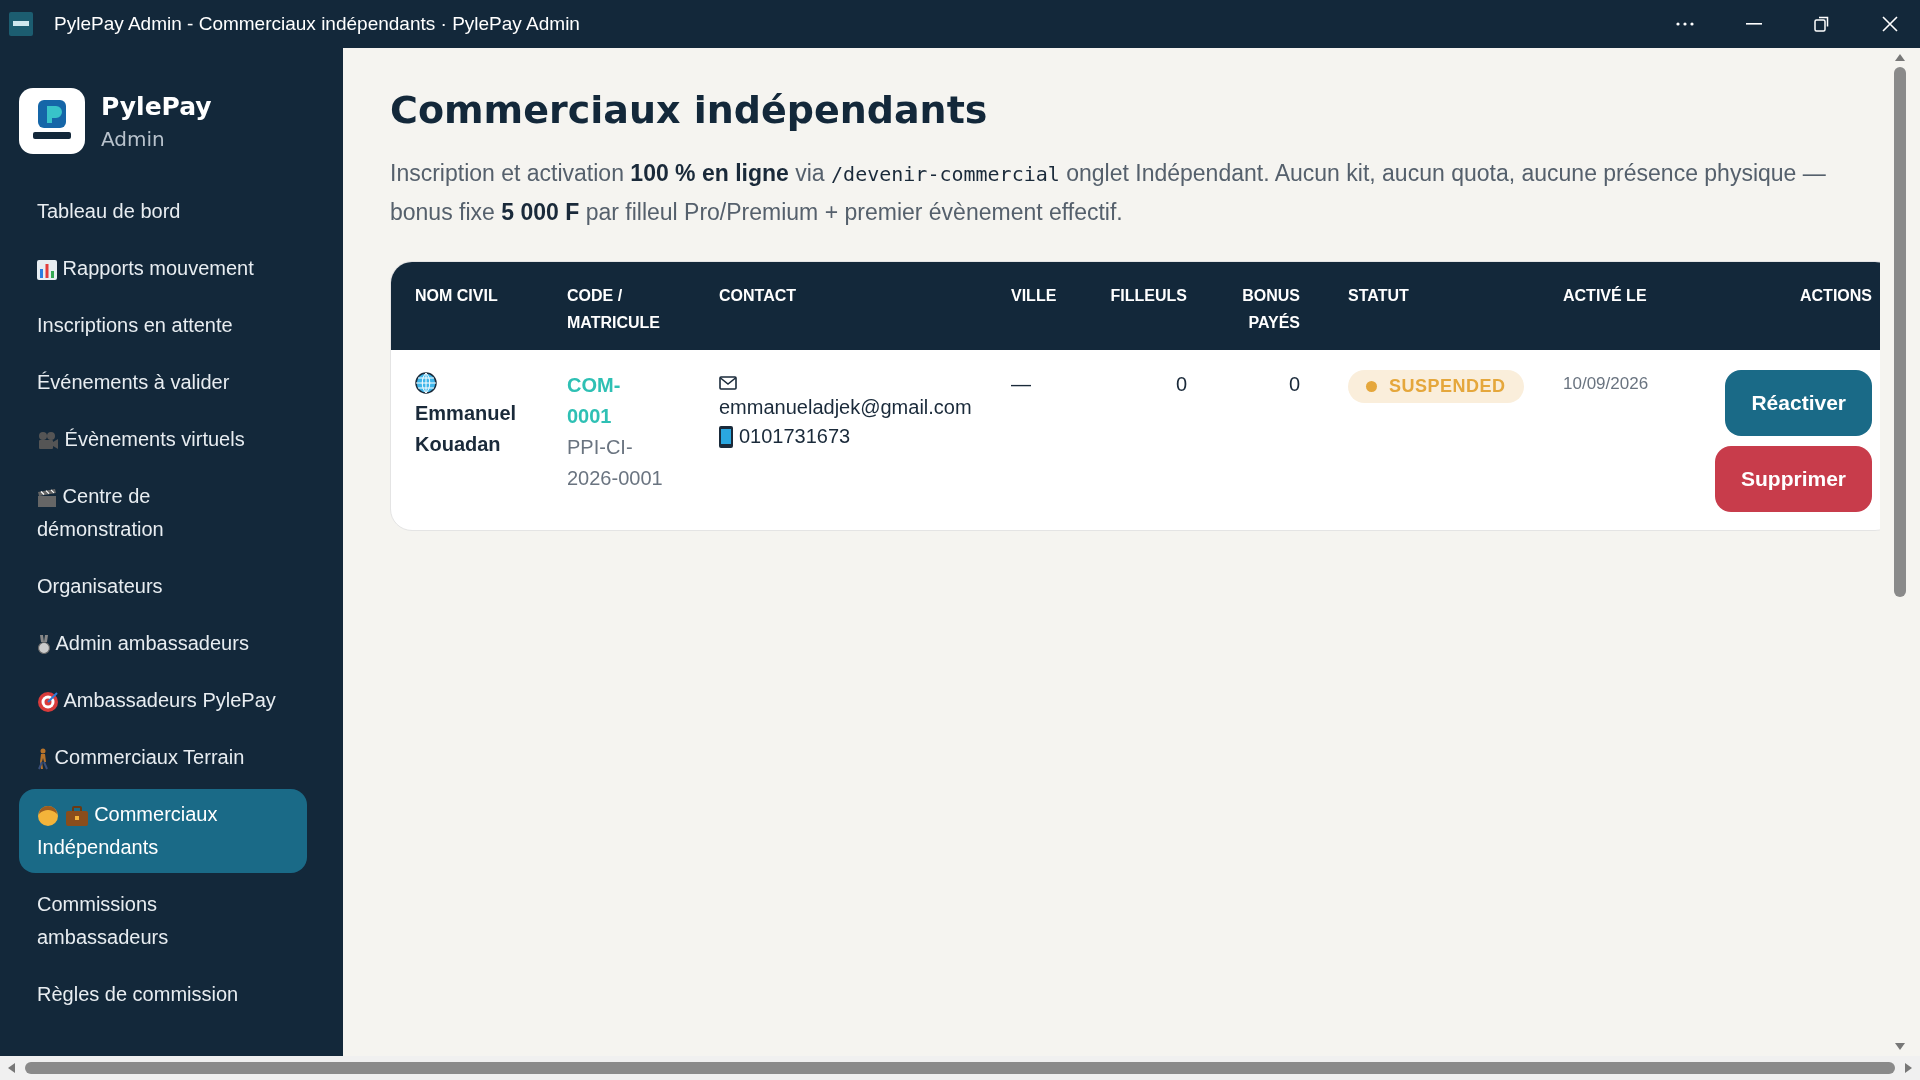  I want to click on agent-code: COM-0001, so click(594, 401).